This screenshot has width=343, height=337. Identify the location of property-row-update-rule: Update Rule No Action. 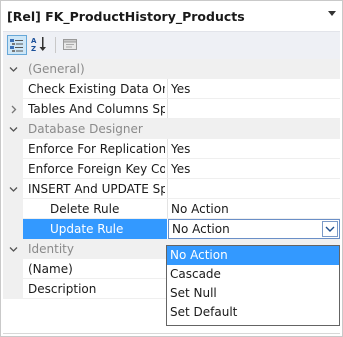
(171, 229).